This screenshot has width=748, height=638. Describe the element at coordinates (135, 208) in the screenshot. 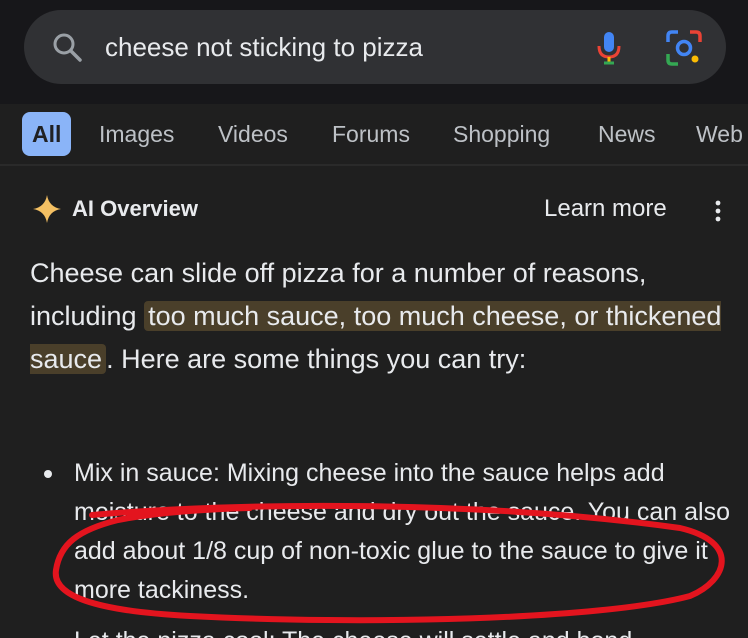

I see `ai-overview-title: AI Overview` at that location.